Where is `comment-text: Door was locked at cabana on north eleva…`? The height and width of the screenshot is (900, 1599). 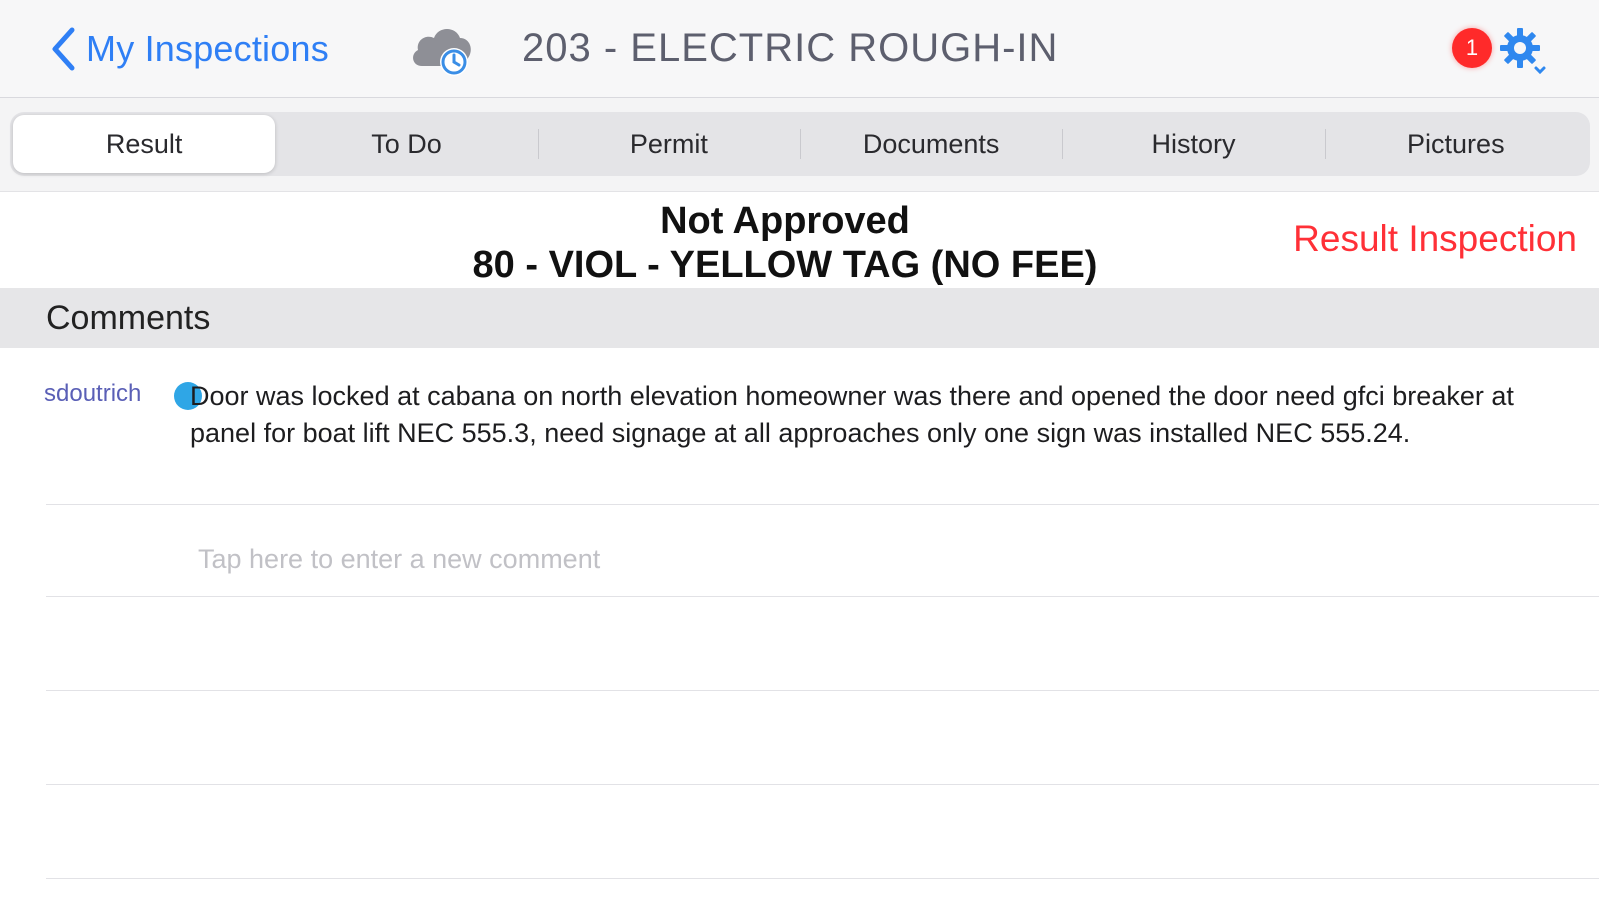
comment-text: Door was locked at cabana on north eleva… is located at coordinates (852, 414).